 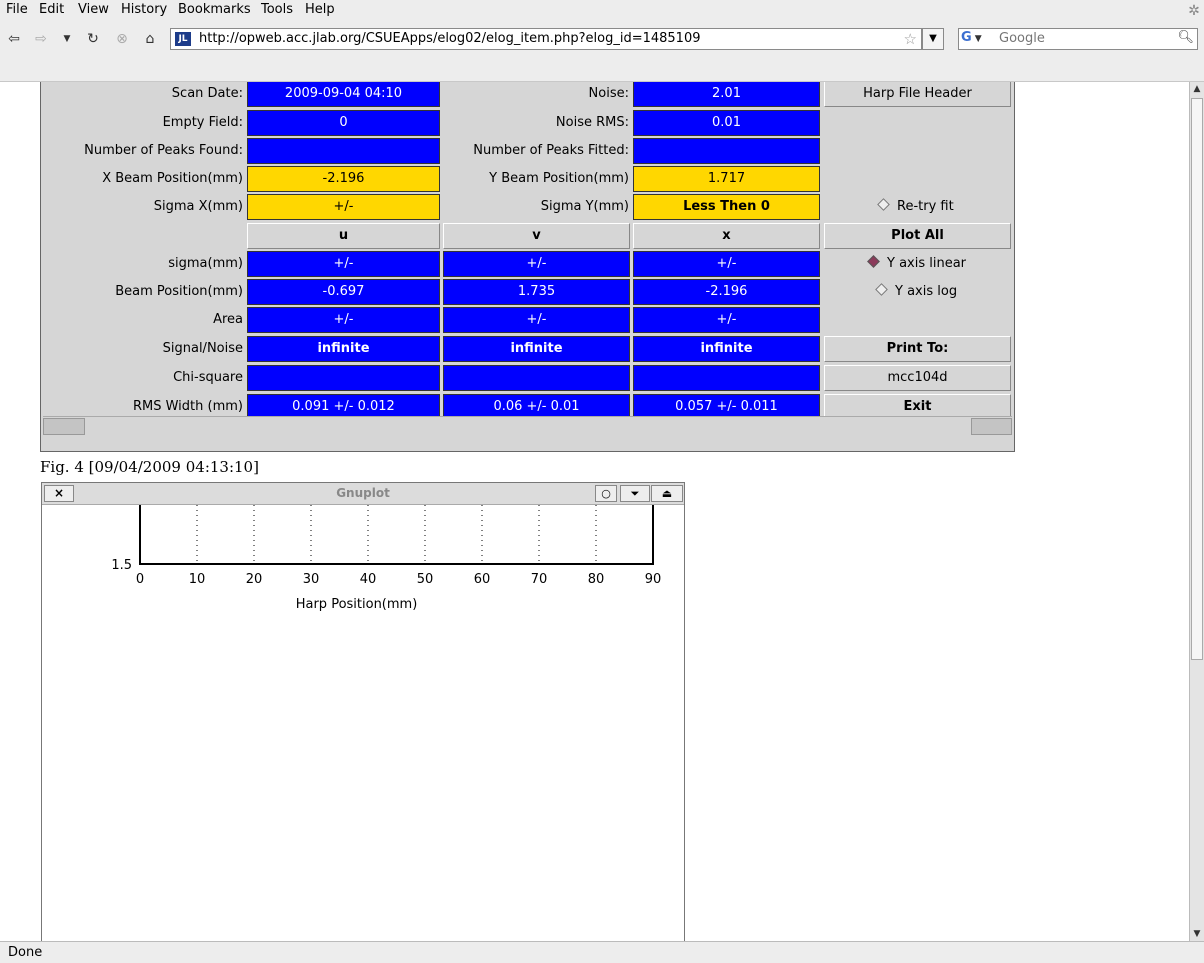 I want to click on search-bar: G ▼ 🔍︎, so click(x=1078, y=39).